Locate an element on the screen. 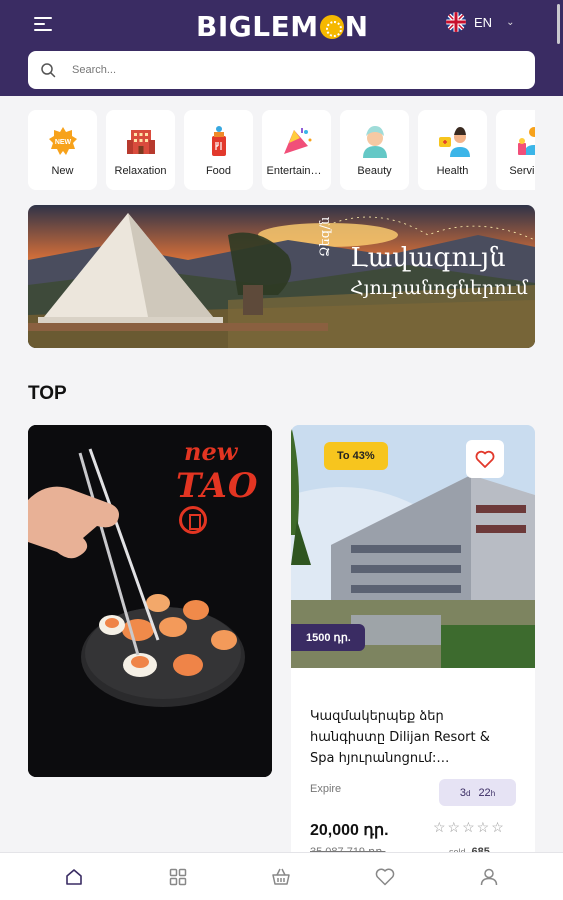 Image resolution: width=563 pixels, height=900 pixels. rating-stars: ☆☆☆☆☆ is located at coordinates (469, 827).